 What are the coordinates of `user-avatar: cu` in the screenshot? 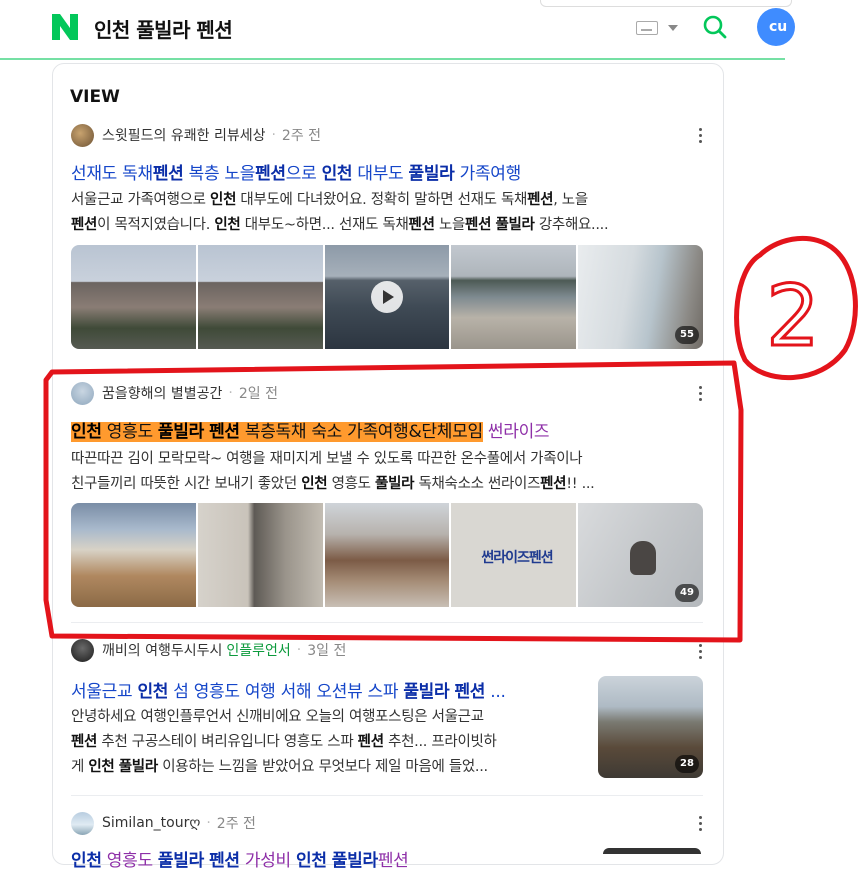 It's located at (776, 27).